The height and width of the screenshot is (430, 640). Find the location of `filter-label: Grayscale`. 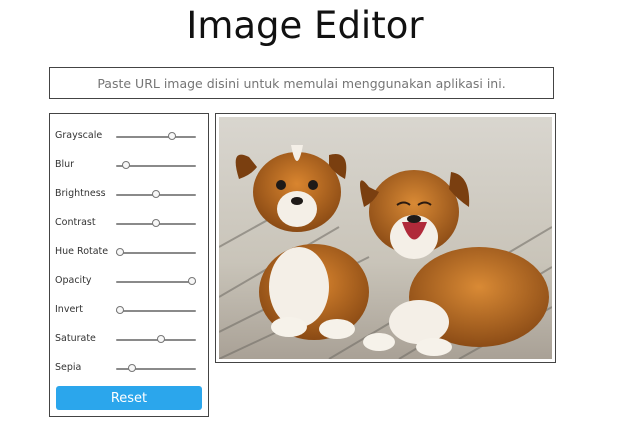

filter-label: Grayscale is located at coordinates (79, 135).